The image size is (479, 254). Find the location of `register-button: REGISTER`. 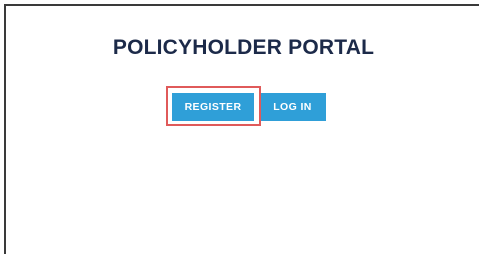

register-button: REGISTER is located at coordinates (213, 107).